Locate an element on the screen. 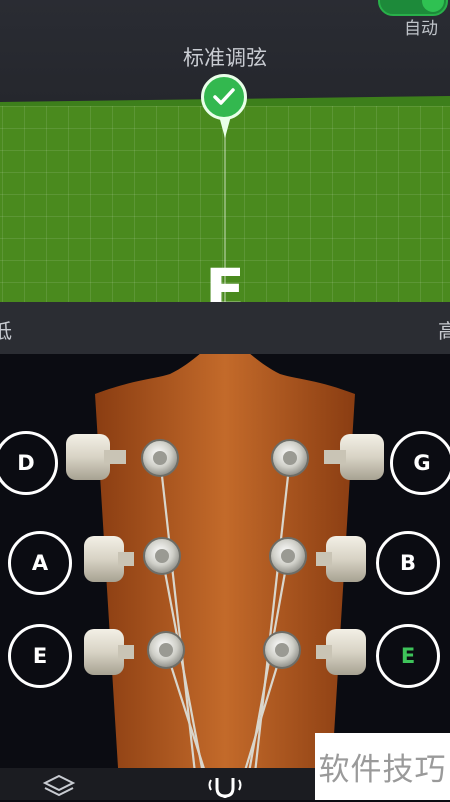 The width and height of the screenshot is (450, 802). layers-icon is located at coordinates (59, 787).